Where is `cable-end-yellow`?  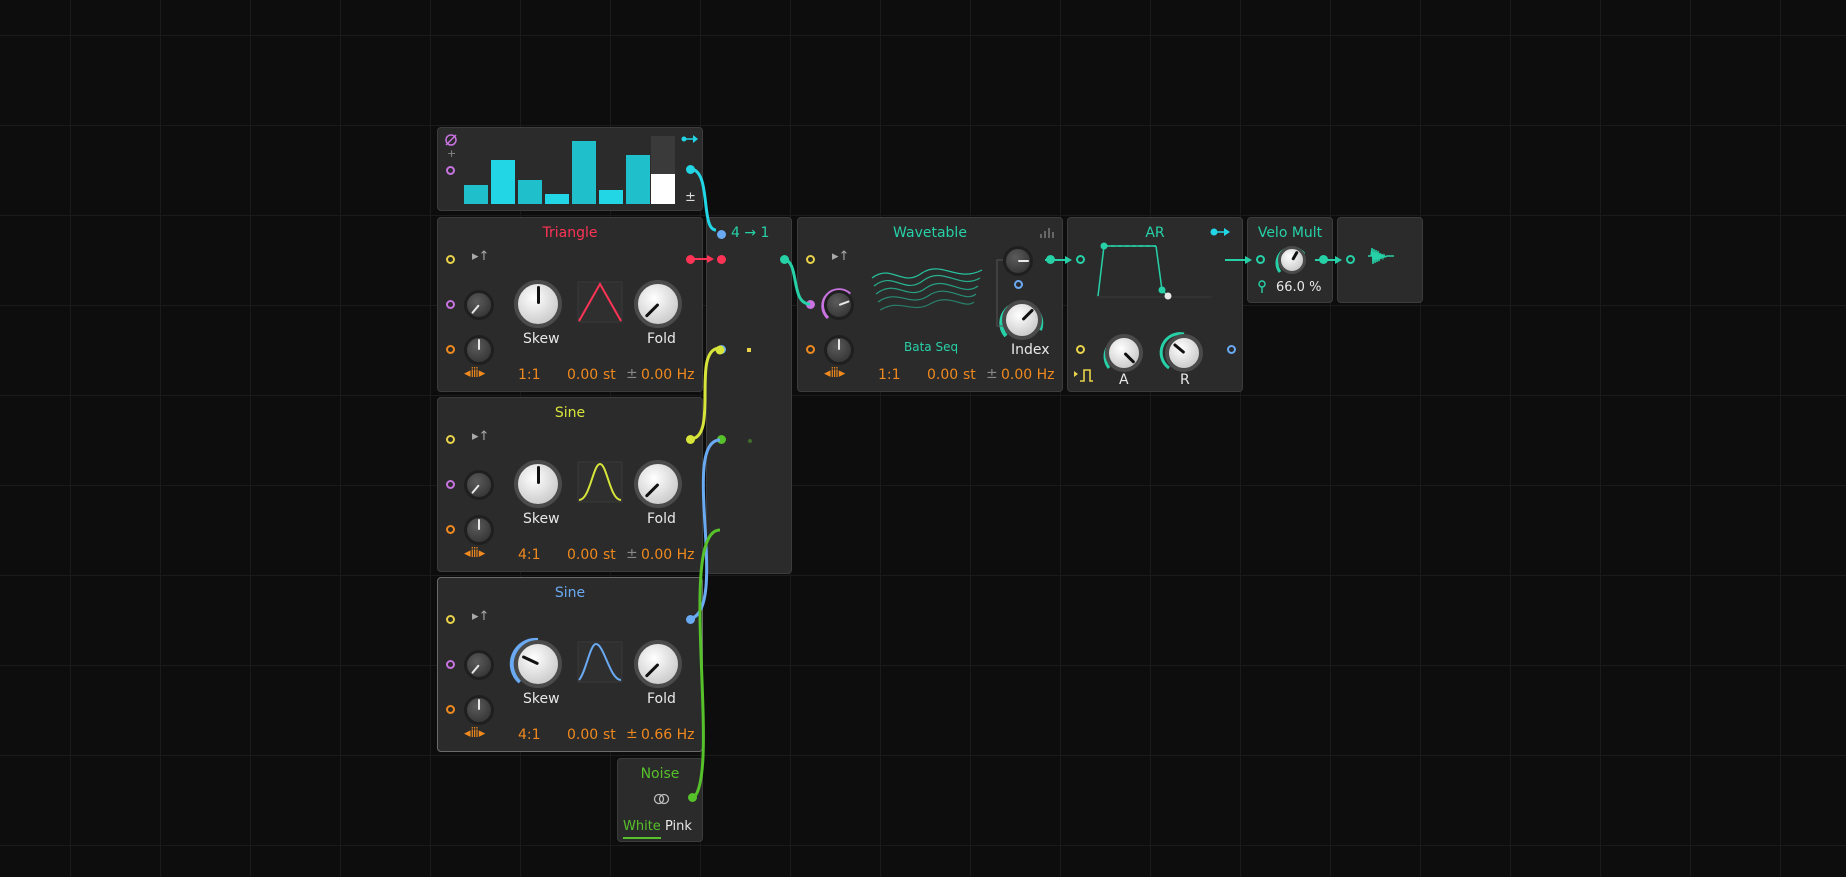
cable-end-yellow is located at coordinates (720, 350).